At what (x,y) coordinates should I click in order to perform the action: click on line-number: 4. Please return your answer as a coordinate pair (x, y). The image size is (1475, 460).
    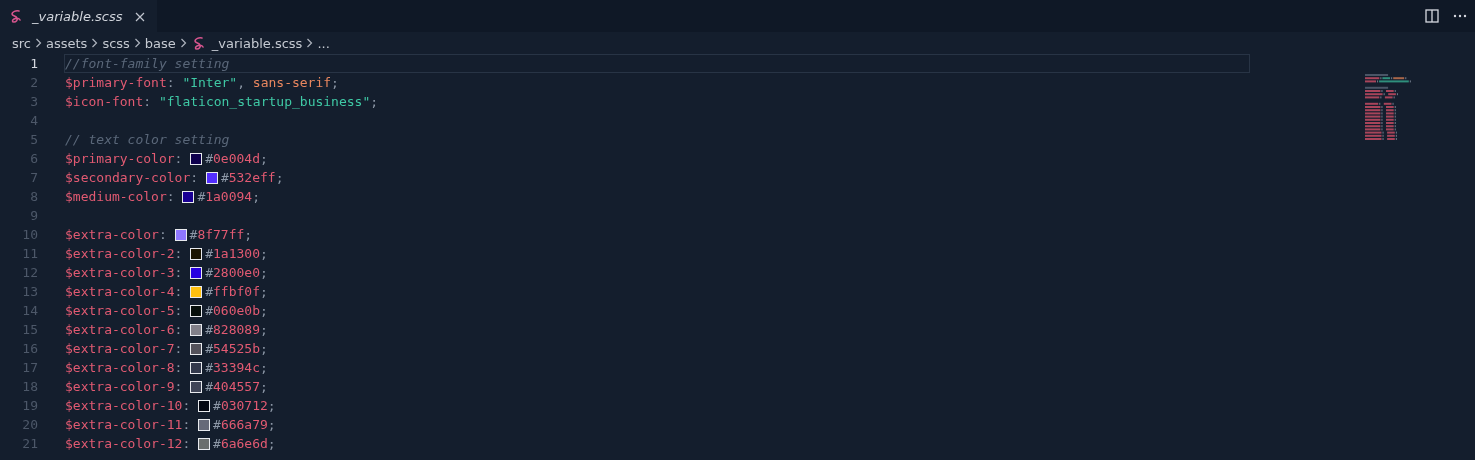
    Looking at the image, I should click on (33, 120).